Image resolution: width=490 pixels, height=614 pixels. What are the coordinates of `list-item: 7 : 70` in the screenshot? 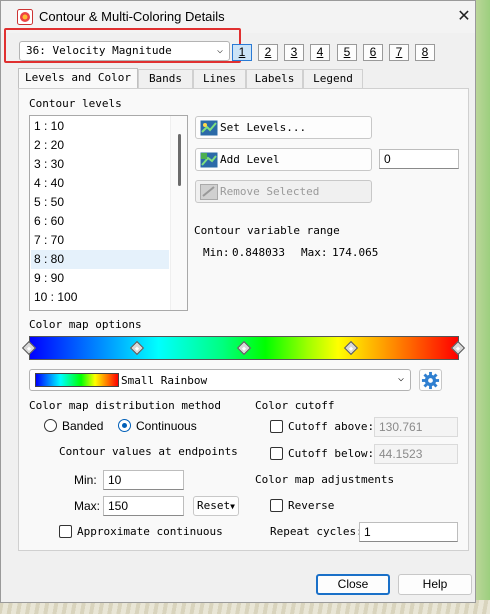 It's located at (100, 240).